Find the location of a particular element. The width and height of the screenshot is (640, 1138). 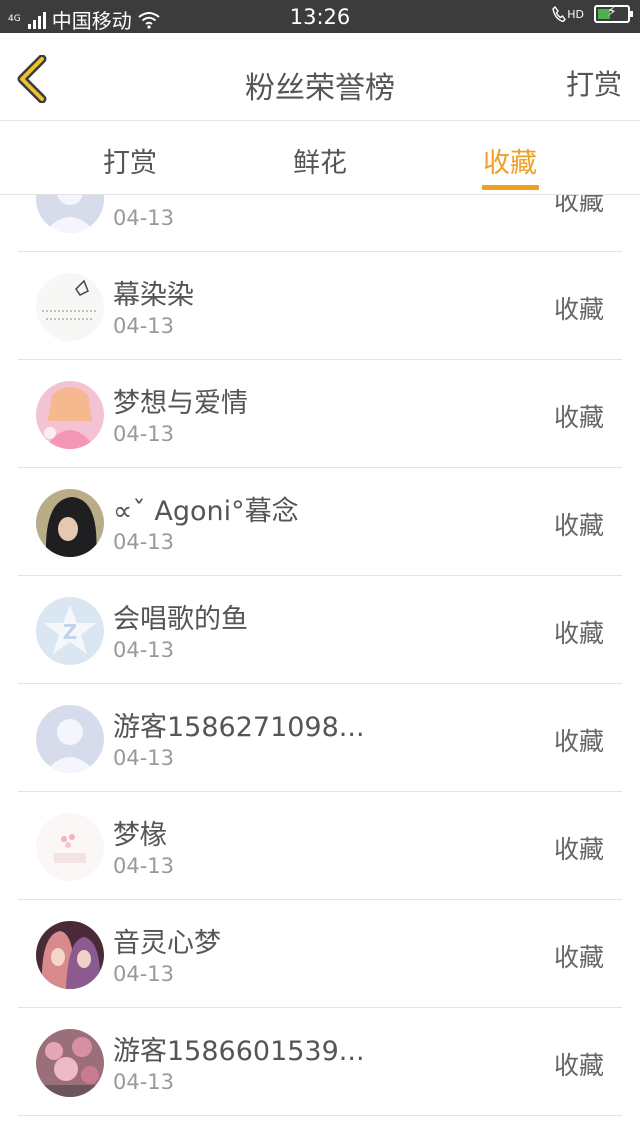

fan-name: 梦想与爱情 is located at coordinates (180, 403).